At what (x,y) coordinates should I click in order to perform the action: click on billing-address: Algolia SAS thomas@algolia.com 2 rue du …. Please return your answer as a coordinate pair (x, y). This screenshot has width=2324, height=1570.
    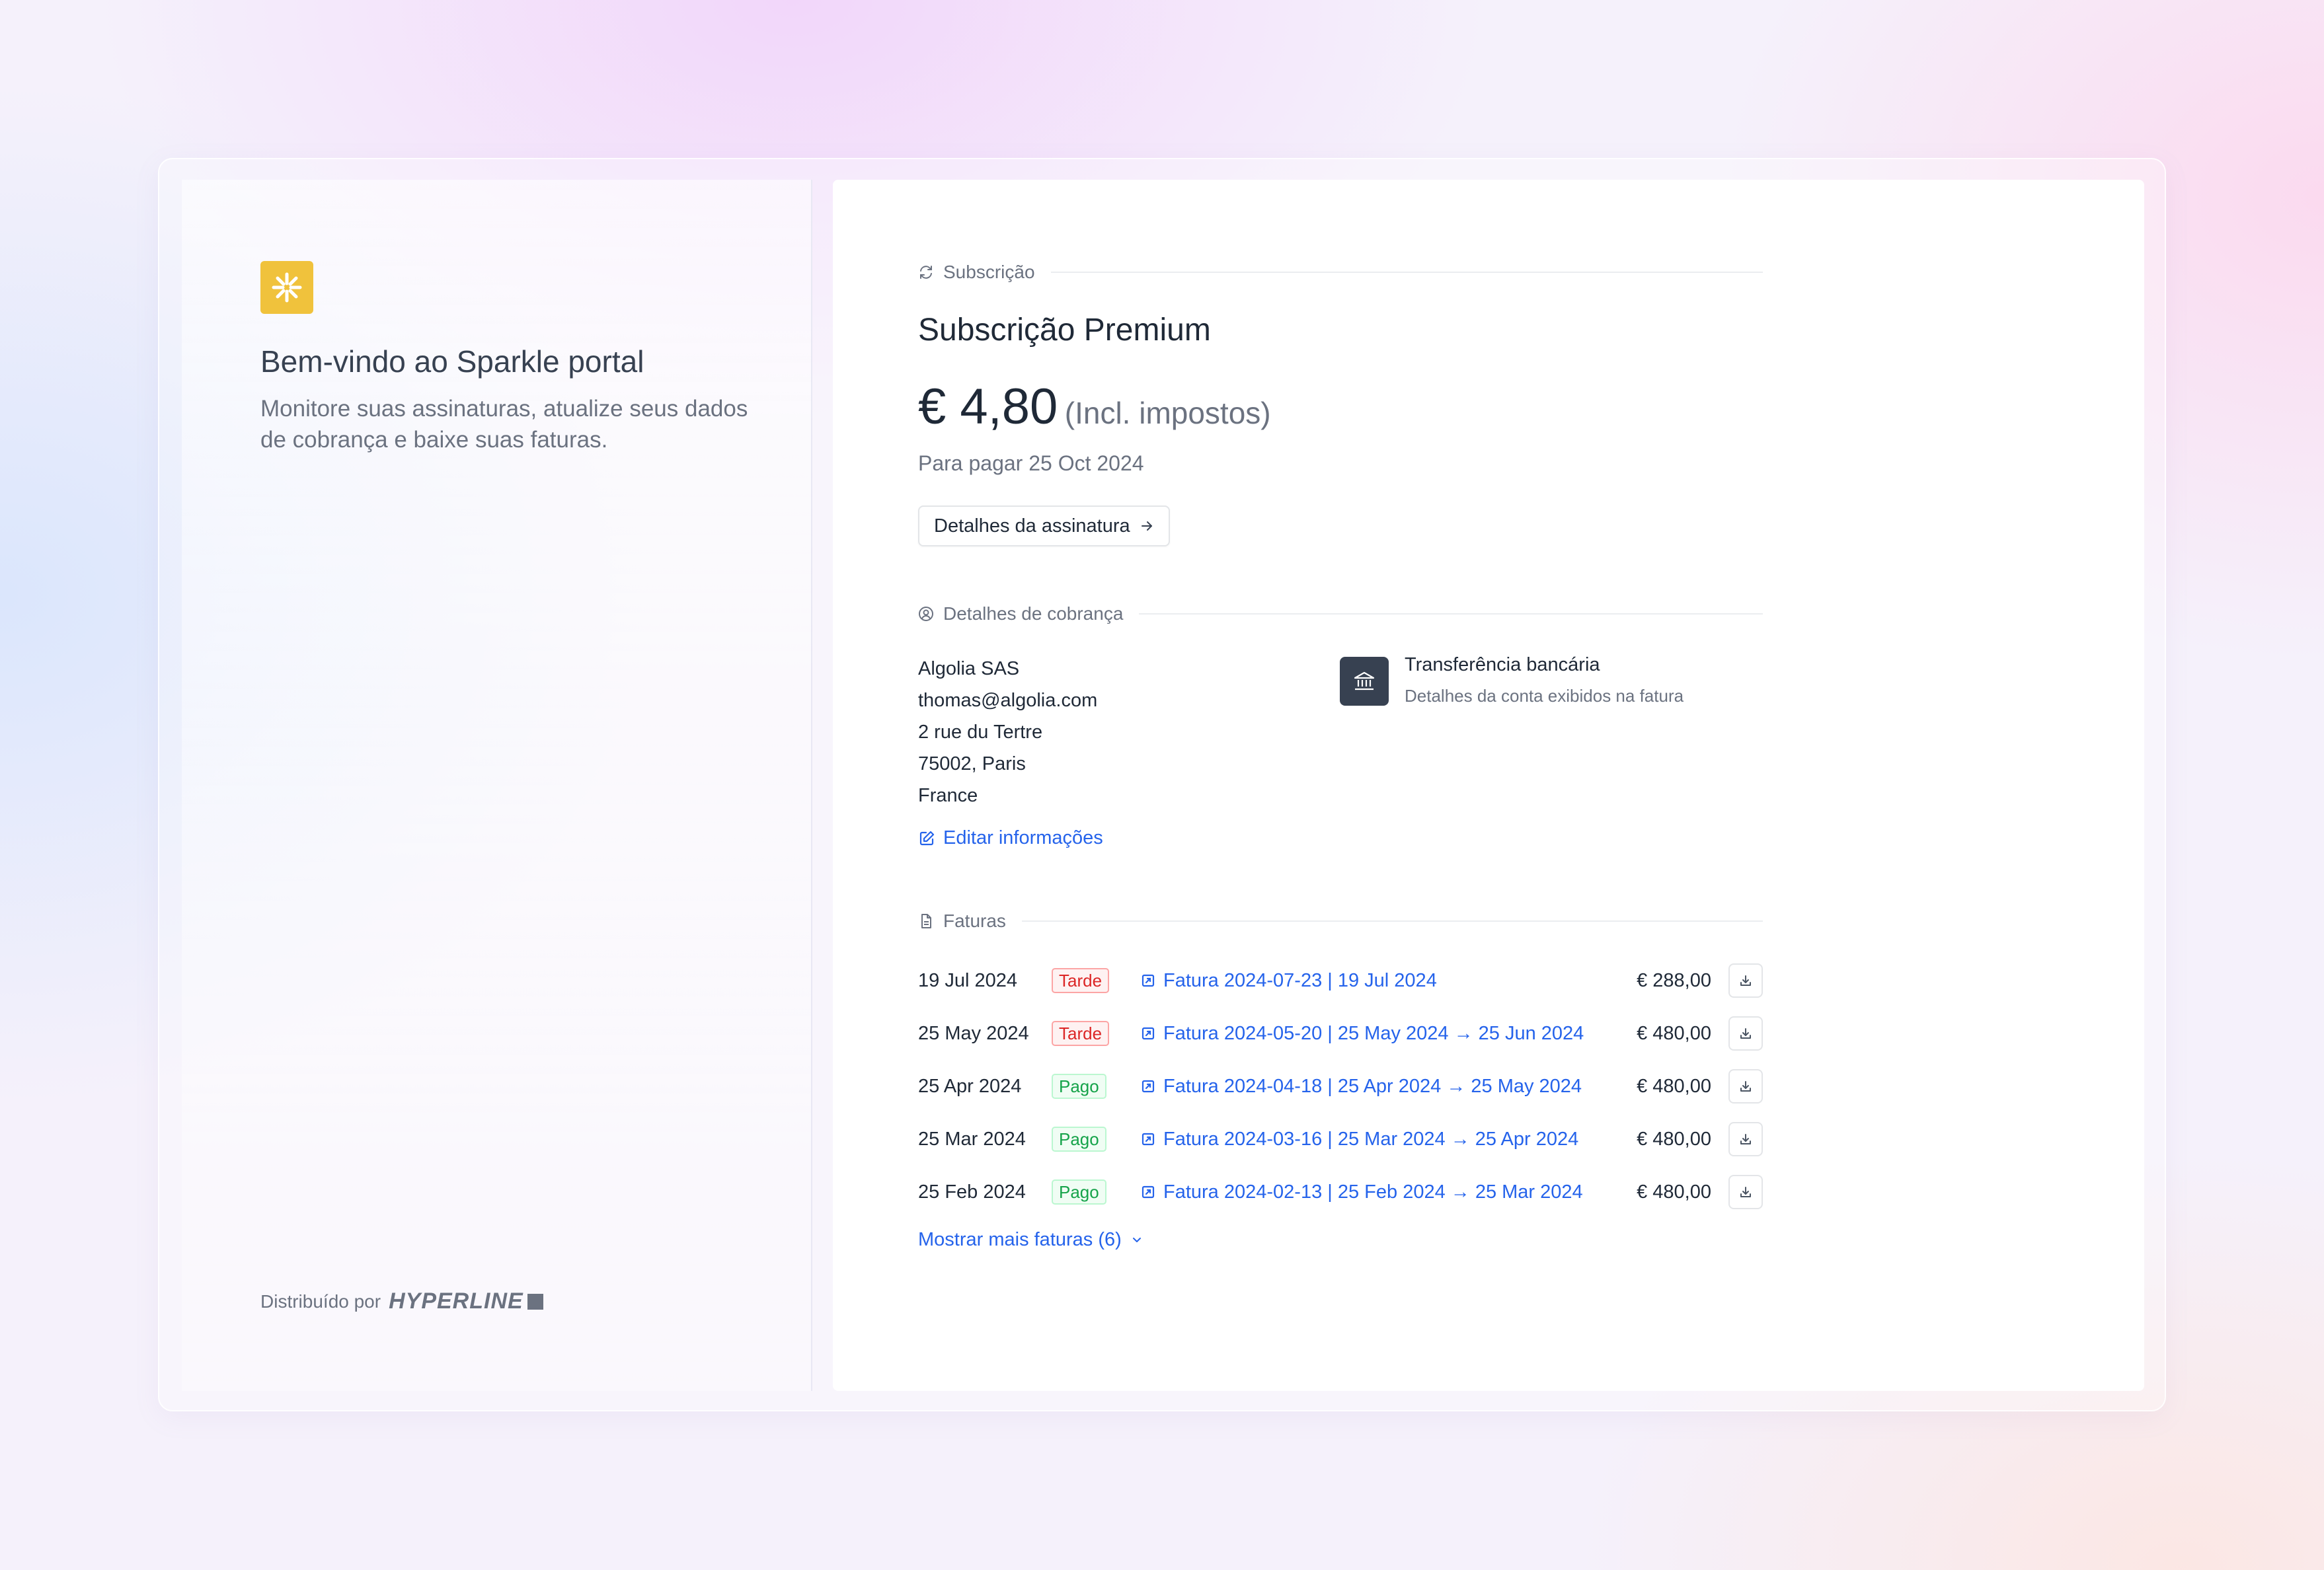
    Looking at the image, I should click on (1007, 732).